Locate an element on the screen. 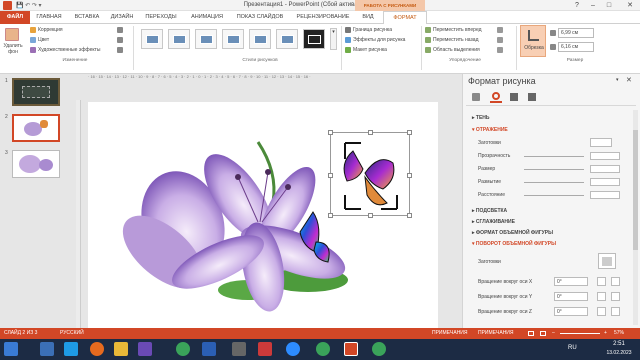 The width and height of the screenshot is (640, 360). tab-home: ГЛАВНАЯ is located at coordinates (49, 17).